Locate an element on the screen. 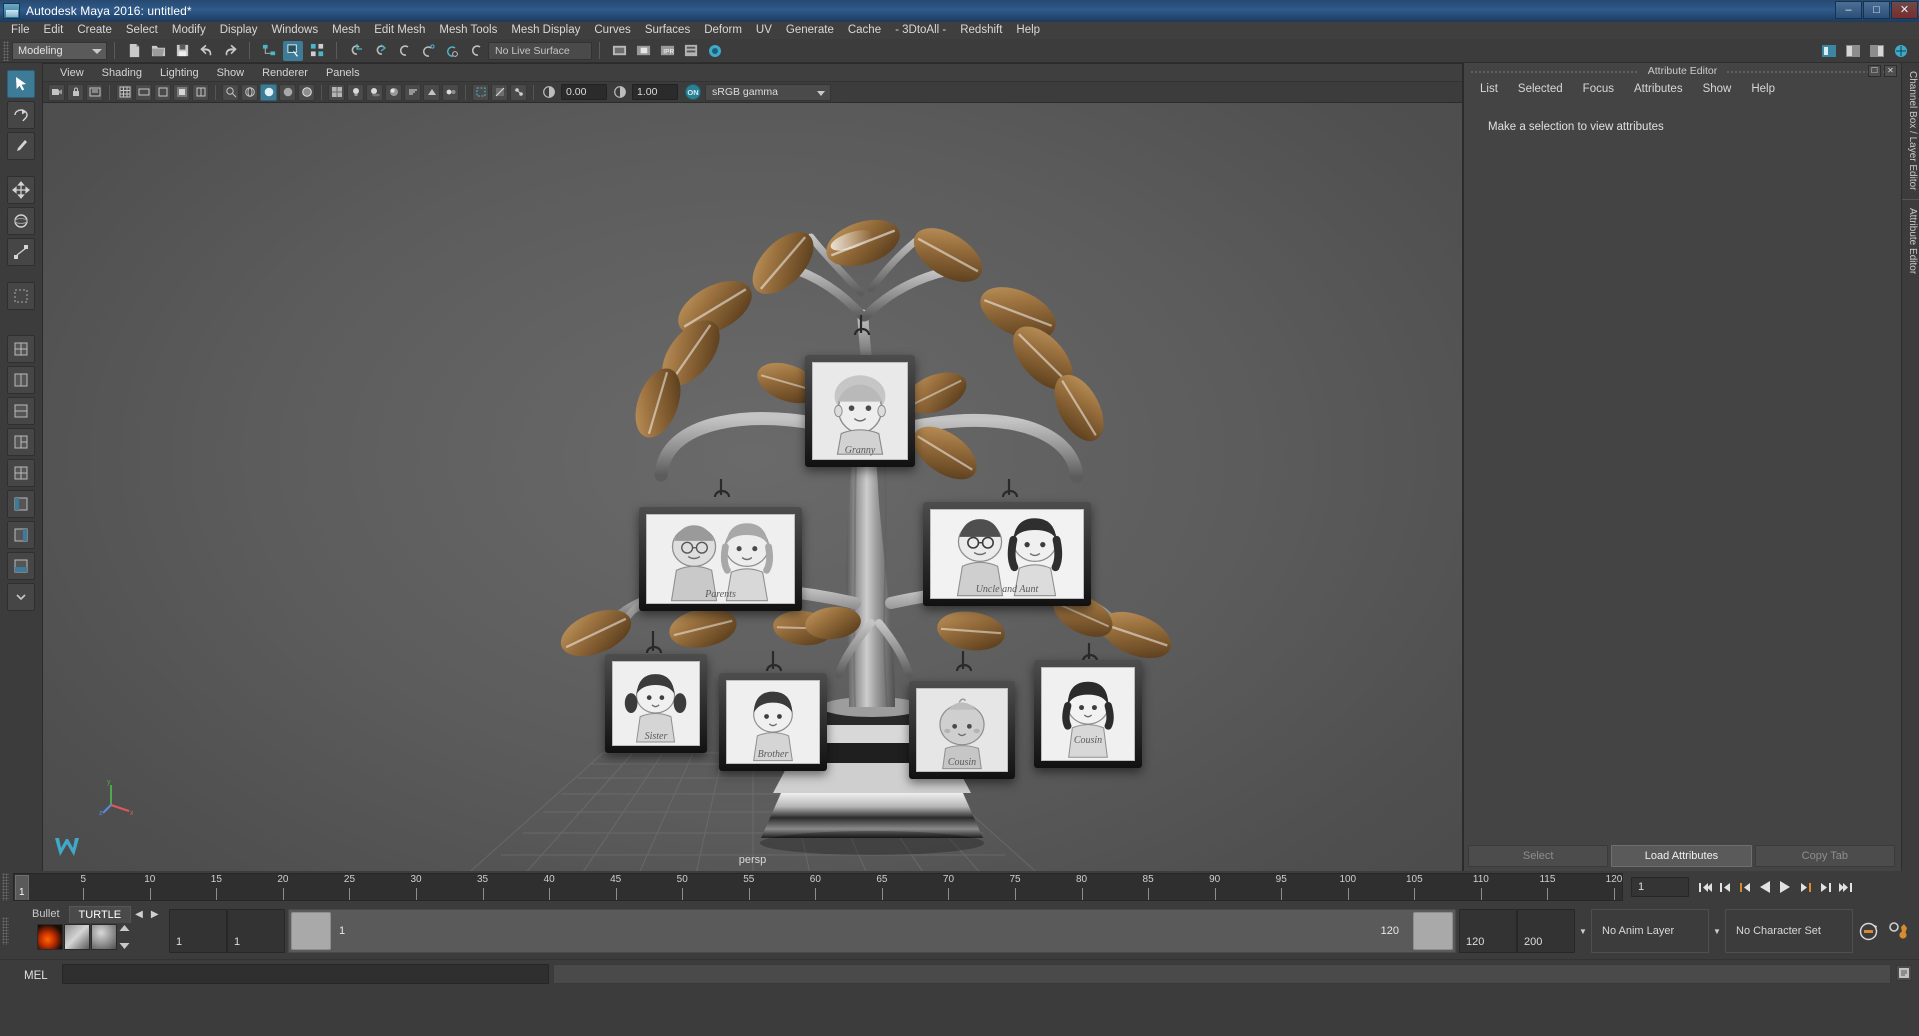  show-attribute-editor-icon is located at coordinates (1829, 51).